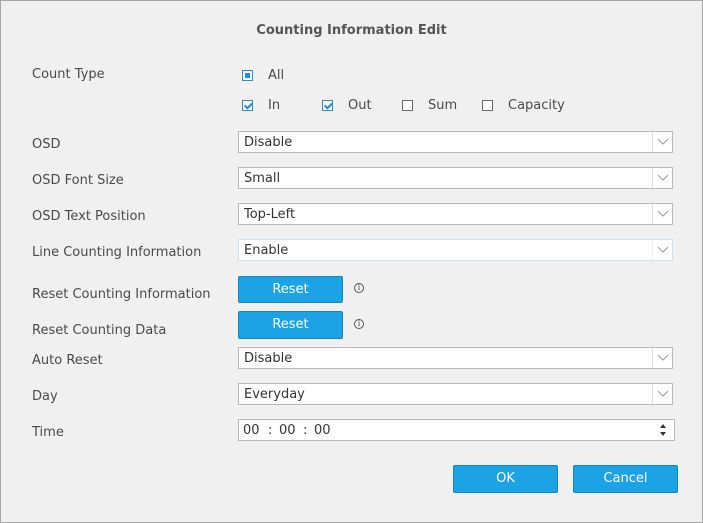 This screenshot has height=523, width=703. What do you see at coordinates (625, 479) in the screenshot?
I see `cancel-button: Cancel` at bounding box center [625, 479].